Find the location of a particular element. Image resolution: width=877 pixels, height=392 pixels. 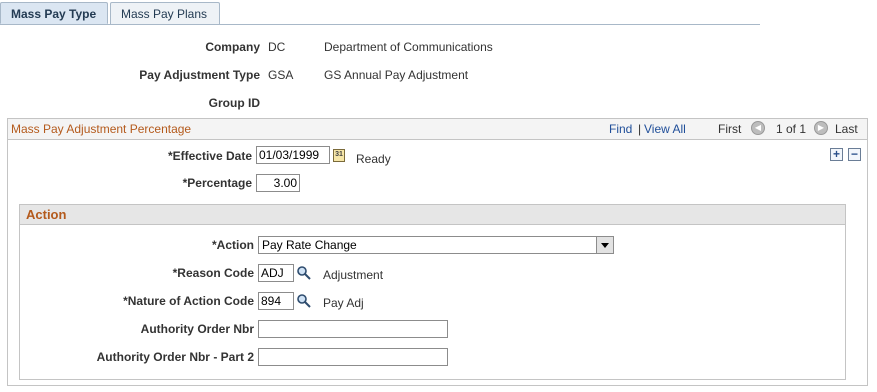

row-counter: 1 of 1 is located at coordinates (791, 129).